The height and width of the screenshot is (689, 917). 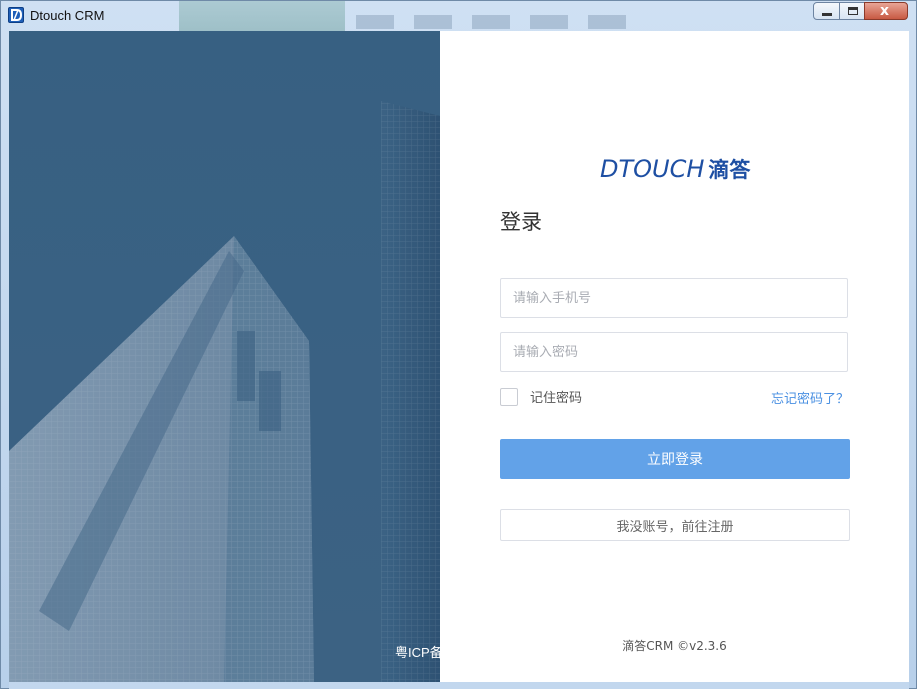 I want to click on minimize-icon, so click(x=827, y=14).